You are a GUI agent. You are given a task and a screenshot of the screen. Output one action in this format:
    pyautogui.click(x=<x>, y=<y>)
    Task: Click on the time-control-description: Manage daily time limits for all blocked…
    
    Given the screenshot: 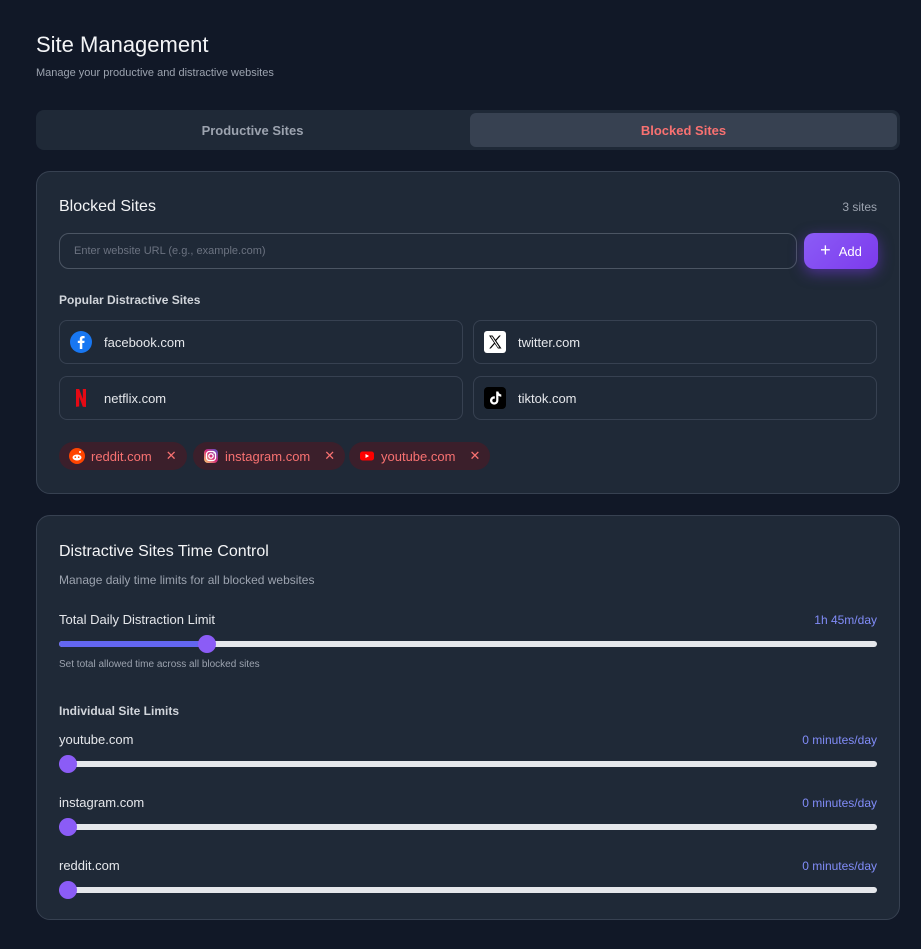 What is the action you would take?
    pyautogui.click(x=187, y=580)
    